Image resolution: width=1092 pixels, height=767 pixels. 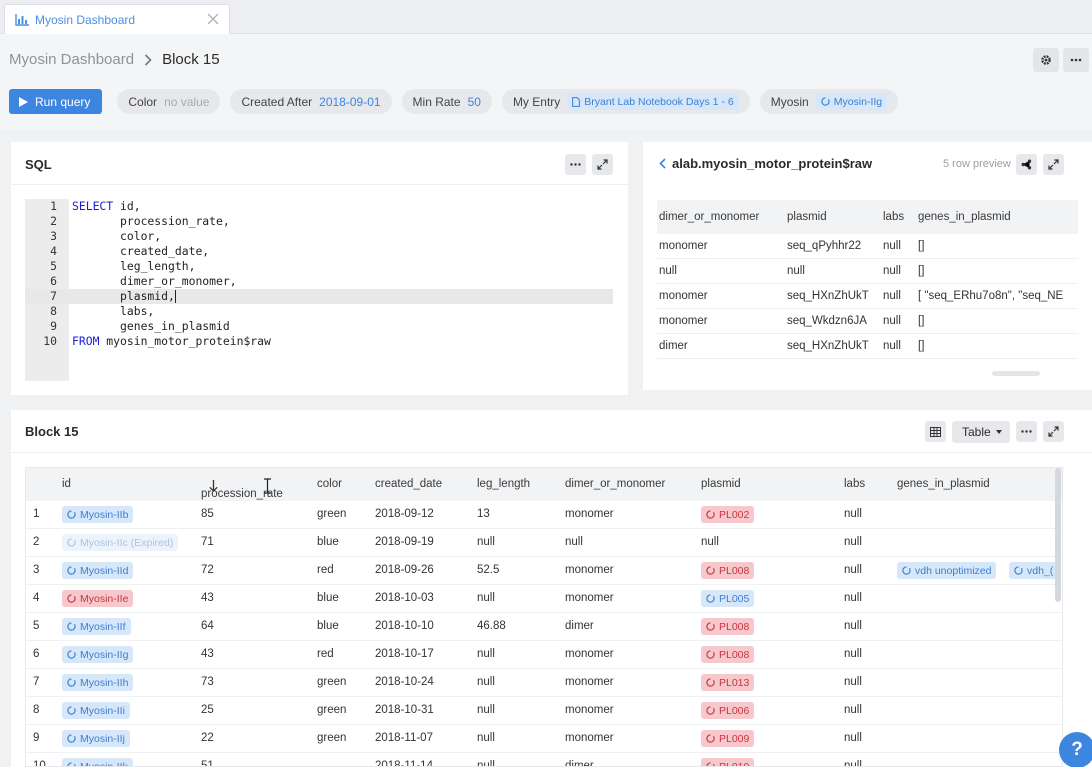 I want to click on id-chip-label: Myosin-IIc (Expired), so click(x=127, y=542).